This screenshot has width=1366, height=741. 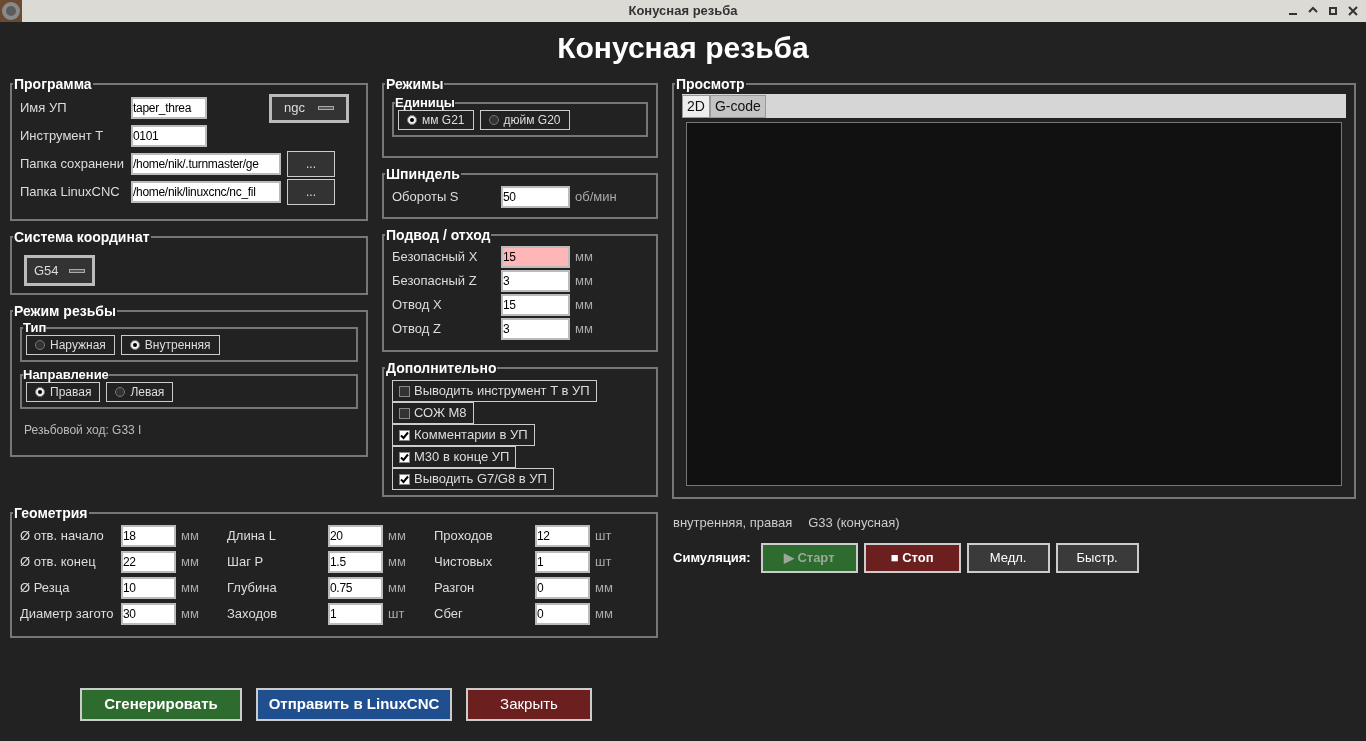 I want to click on input-field: 30, so click(x=148, y=614).